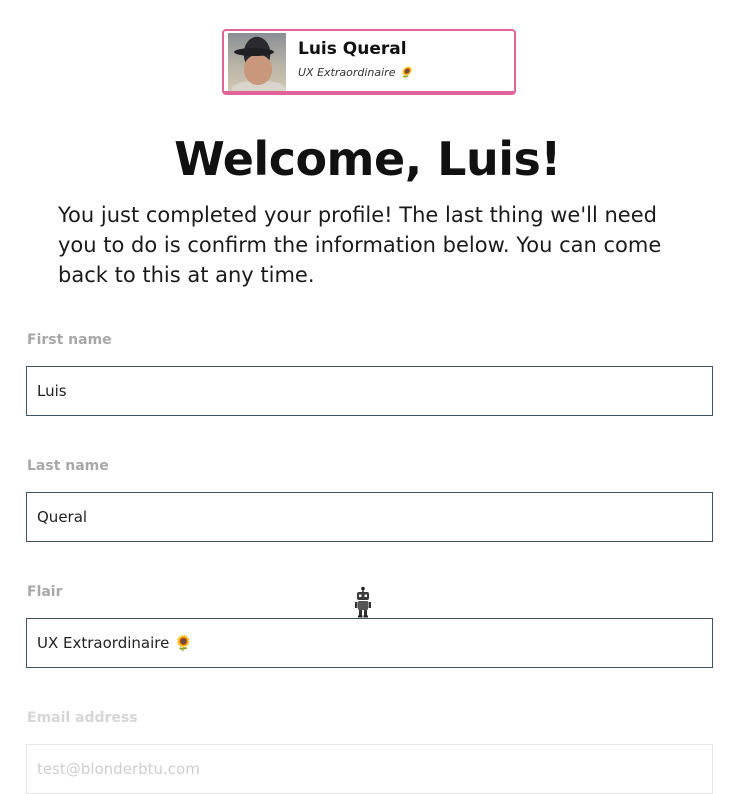 Image resolution: width=735 pixels, height=794 pixels. What do you see at coordinates (82, 718) in the screenshot?
I see `email-label: Email address` at bounding box center [82, 718].